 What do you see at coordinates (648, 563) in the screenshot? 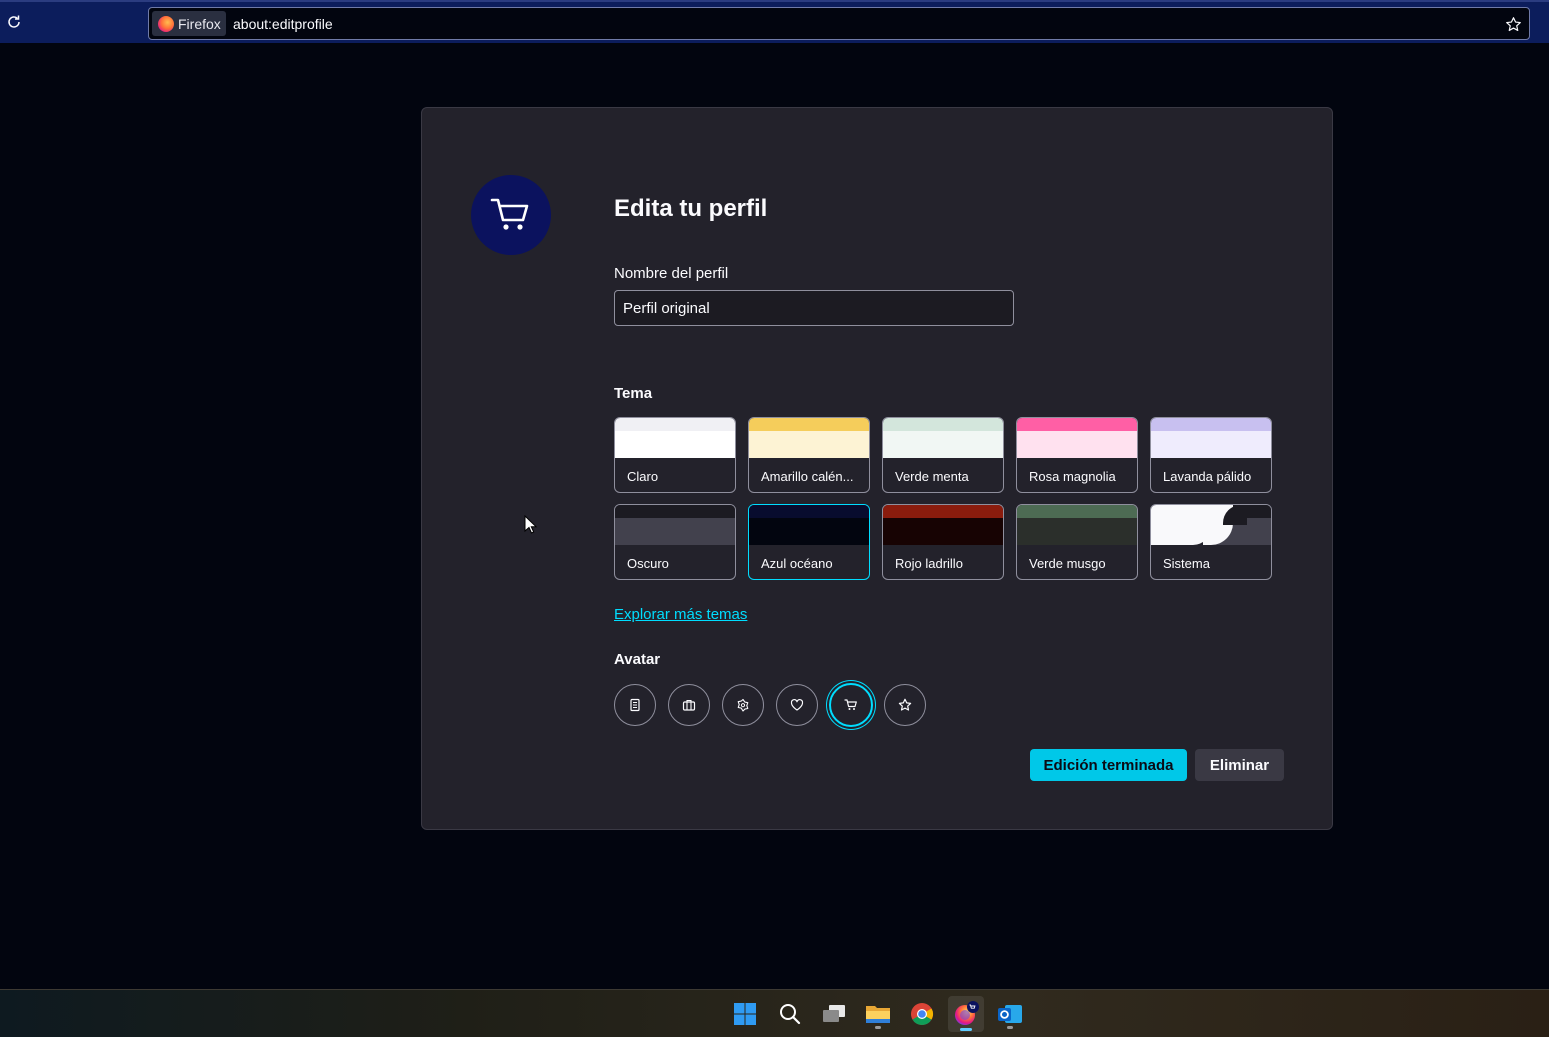
I see `theme-name: Oscuro` at bounding box center [648, 563].